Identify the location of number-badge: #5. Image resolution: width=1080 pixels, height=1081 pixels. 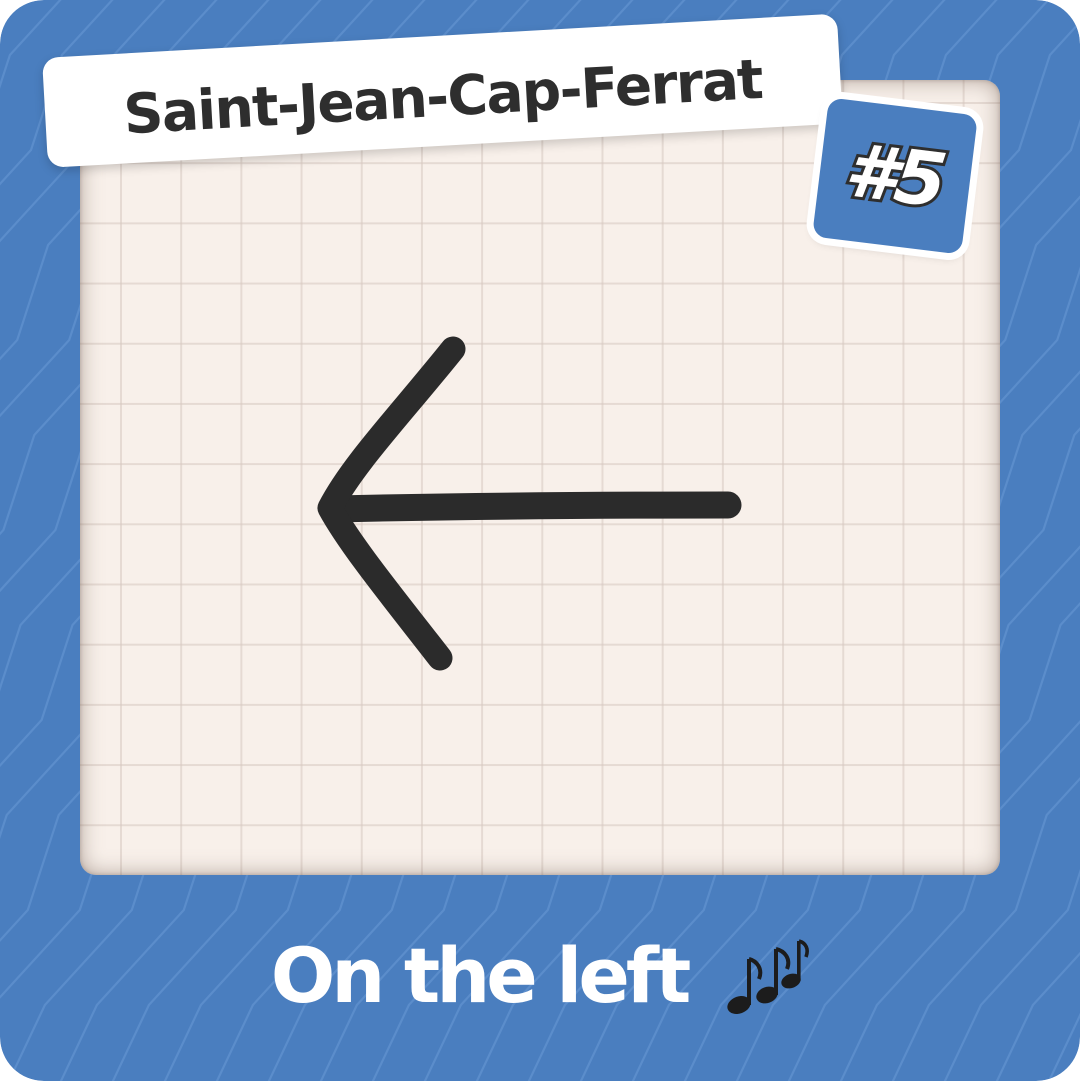
(895, 176).